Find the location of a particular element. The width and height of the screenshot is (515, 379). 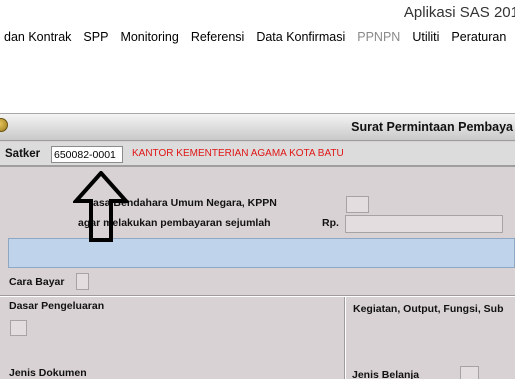

menu-item-monitoring: Monitoring is located at coordinates (149, 37).